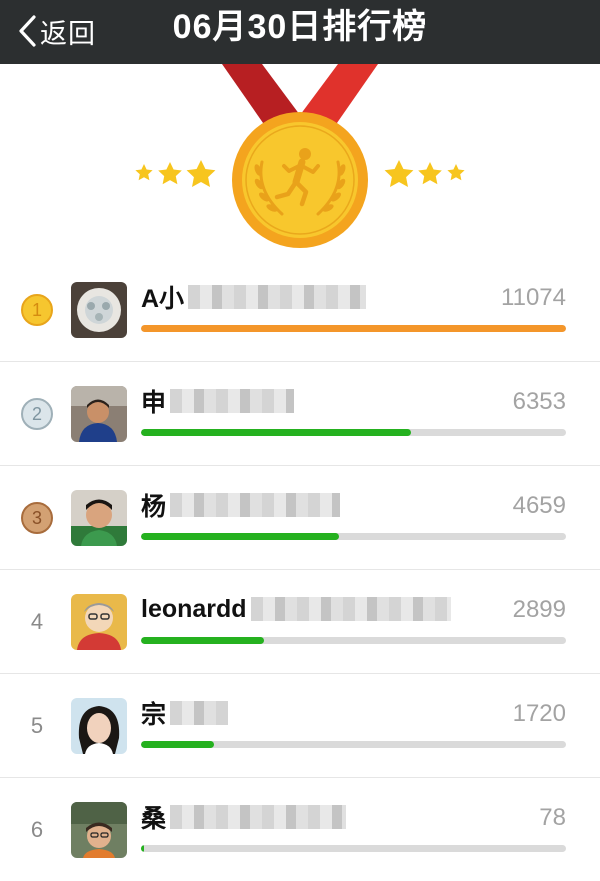 This screenshot has height=881, width=600. What do you see at coordinates (539, 609) in the screenshot?
I see `step-count: 2899` at bounding box center [539, 609].